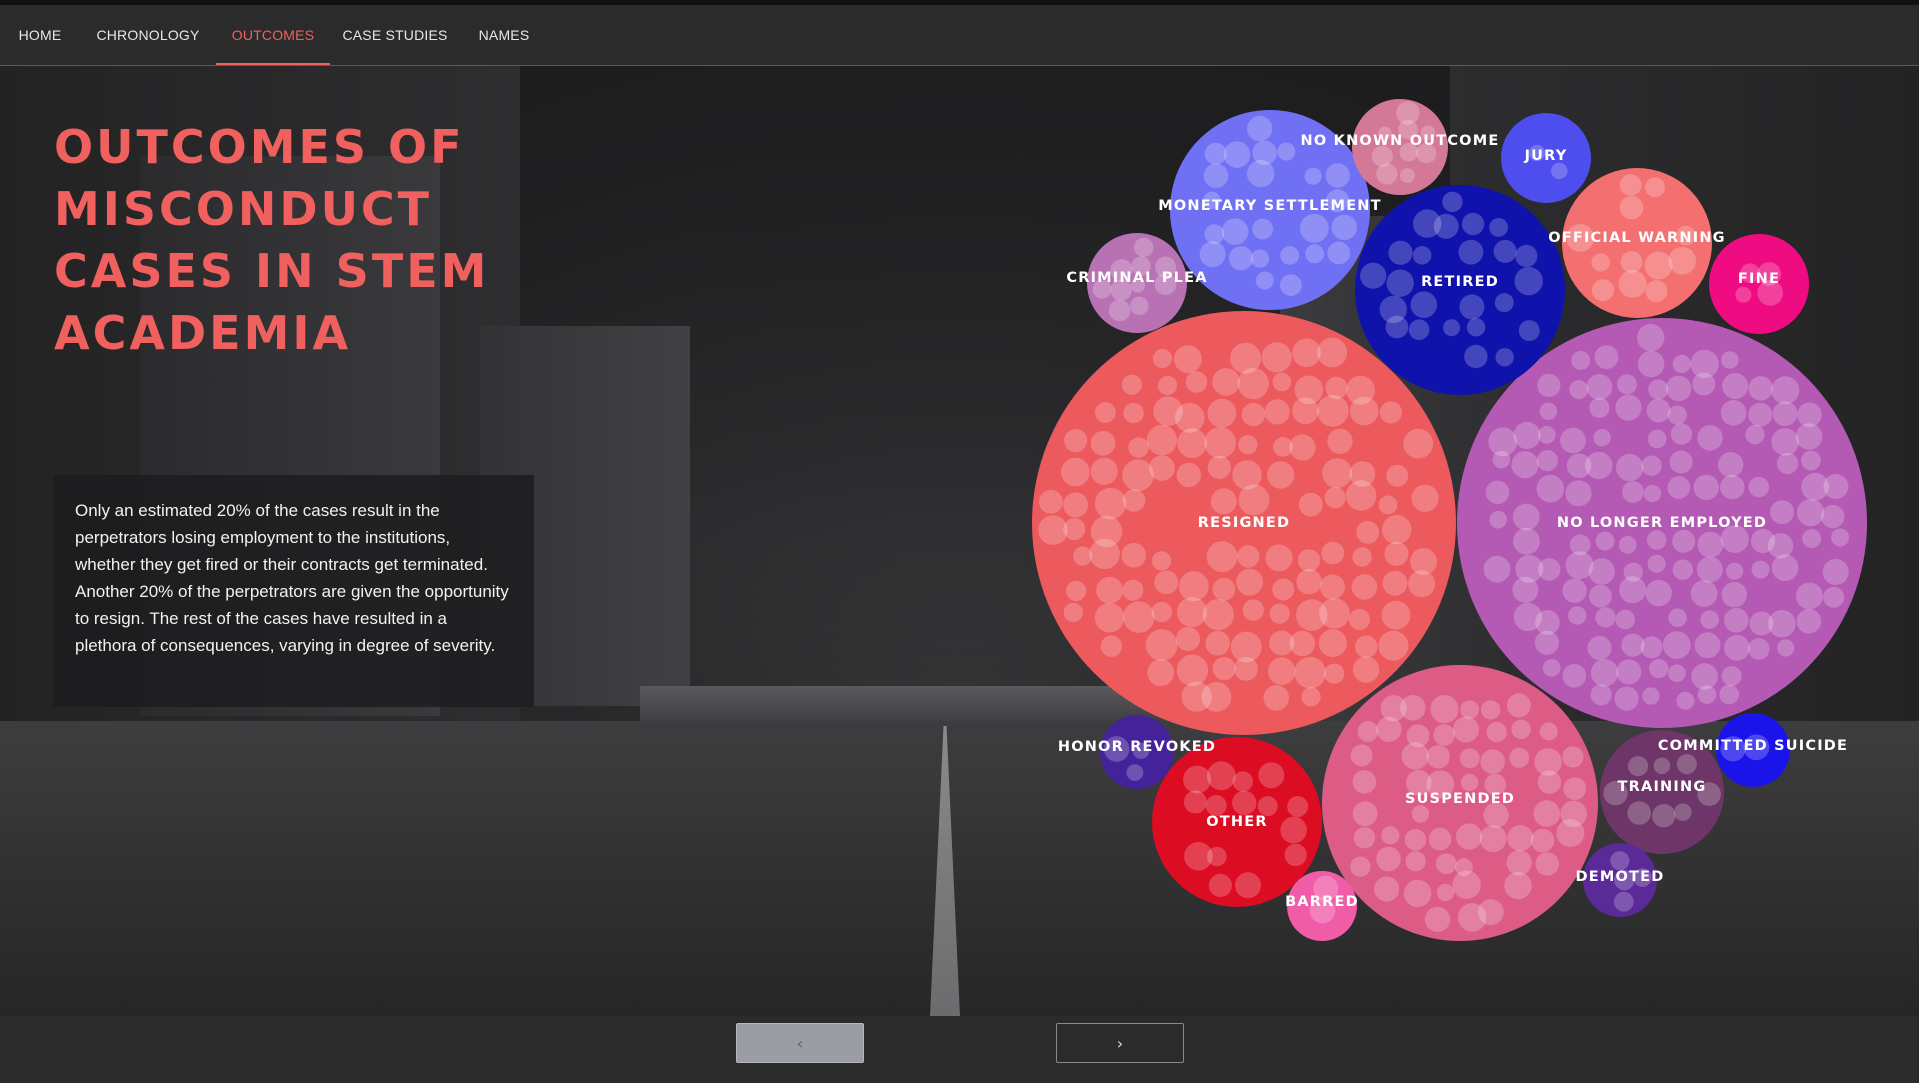  What do you see at coordinates (148, 35) in the screenshot?
I see `nav-chronology: CHRONOLOGY` at bounding box center [148, 35].